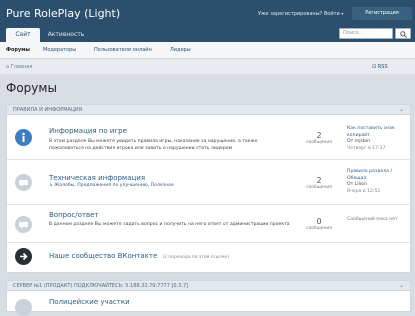  What do you see at coordinates (31, 88) in the screenshot?
I see `page-title: Форумы` at bounding box center [31, 88].